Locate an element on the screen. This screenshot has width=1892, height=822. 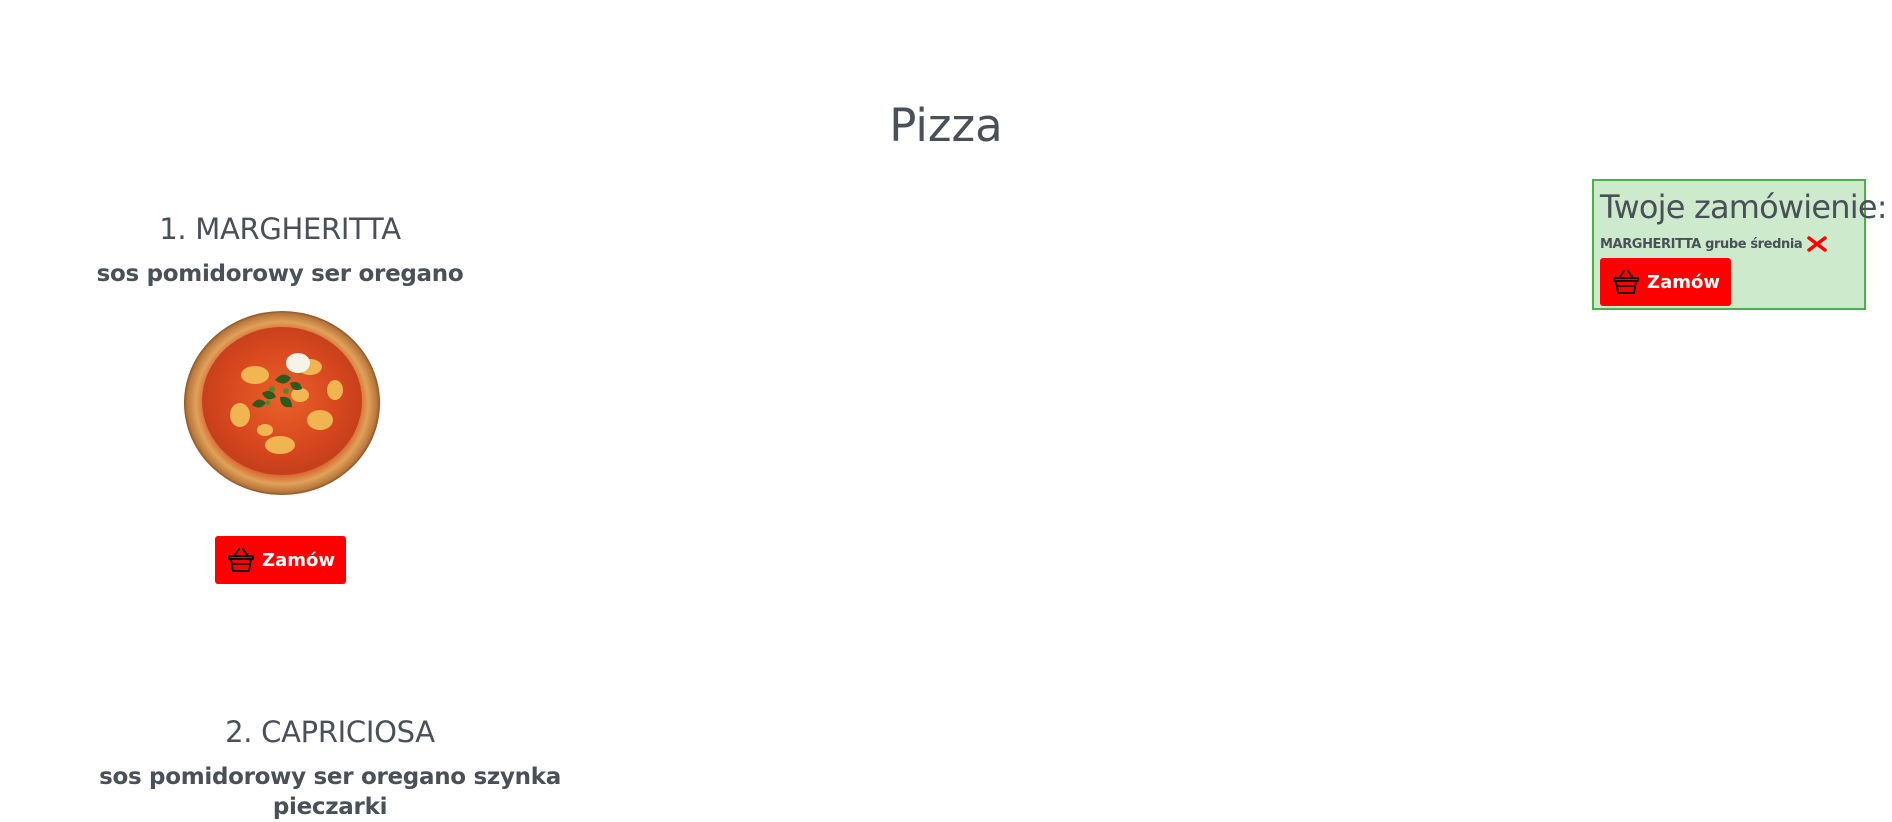
page-title: Pizza is located at coordinates (946, 125).